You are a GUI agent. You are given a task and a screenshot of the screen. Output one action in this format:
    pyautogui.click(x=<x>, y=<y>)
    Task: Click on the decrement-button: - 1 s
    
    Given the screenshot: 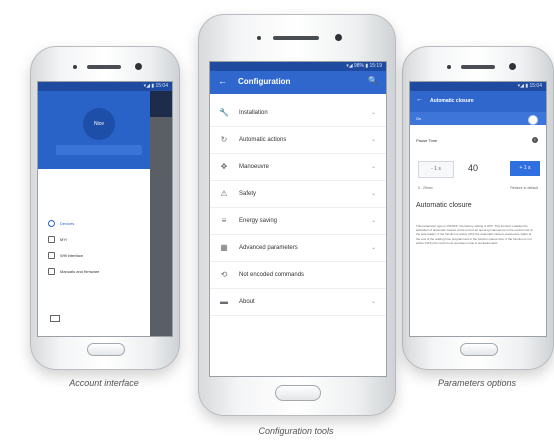 What is the action you would take?
    pyautogui.click(x=436, y=169)
    